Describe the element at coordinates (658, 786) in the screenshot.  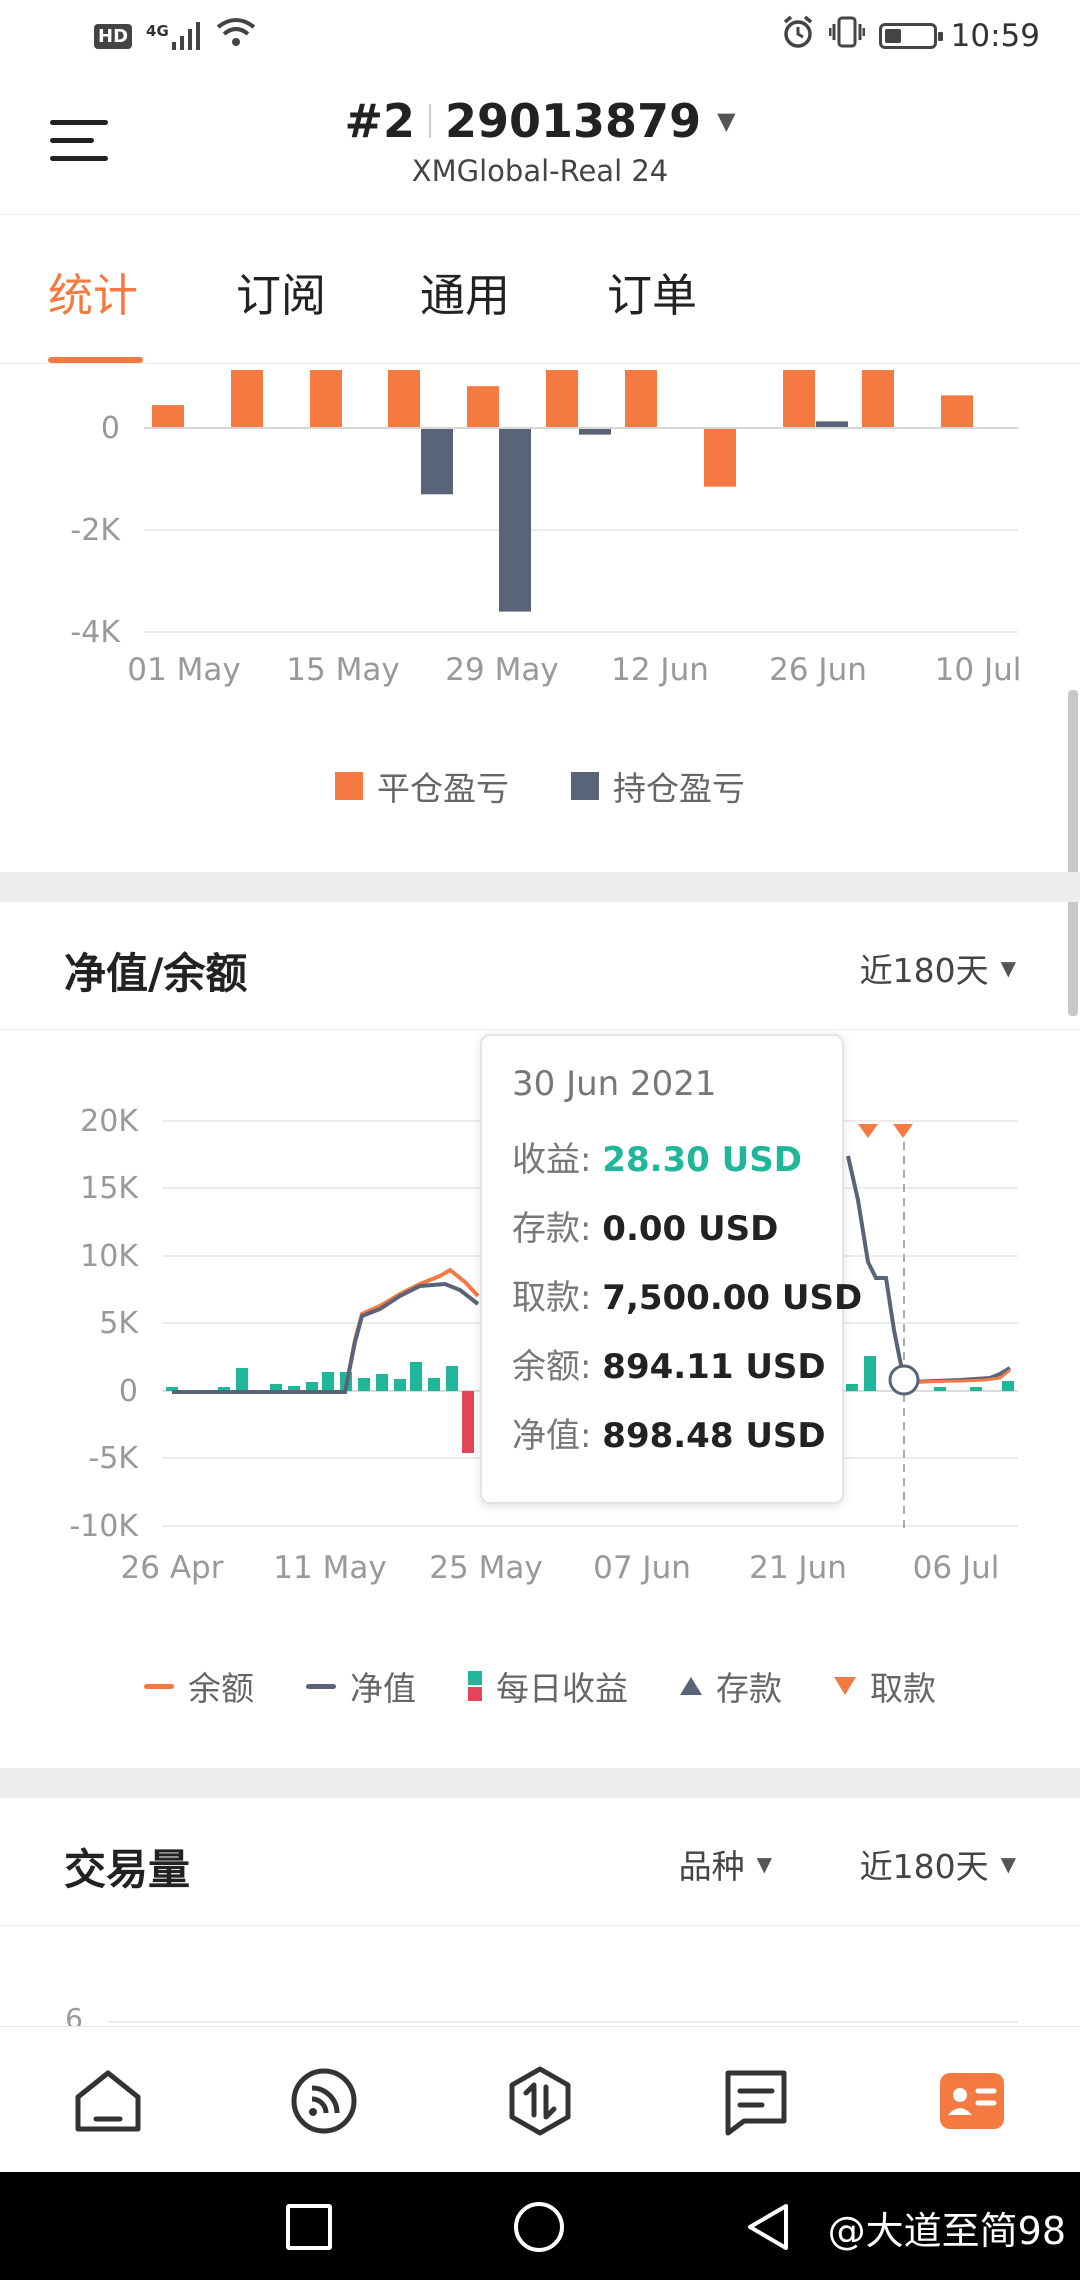
I see `legend-item-open-pnl: 持仓盈亏` at that location.